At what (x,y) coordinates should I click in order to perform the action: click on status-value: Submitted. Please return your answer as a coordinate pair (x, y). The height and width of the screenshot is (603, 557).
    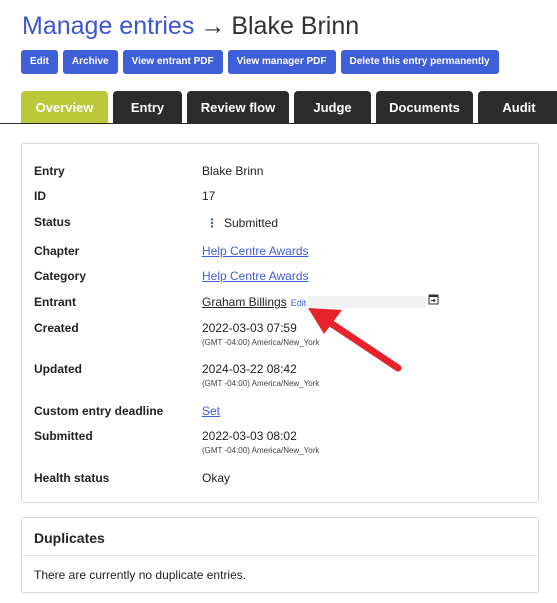
    Looking at the image, I should click on (251, 223).